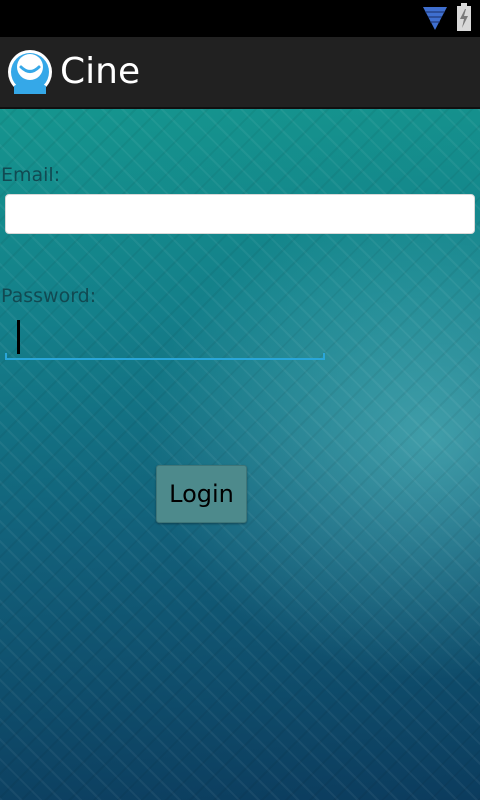 This screenshot has height=800, width=480. Describe the element at coordinates (324, 356) in the screenshot. I see `password-field-underline-right` at that location.